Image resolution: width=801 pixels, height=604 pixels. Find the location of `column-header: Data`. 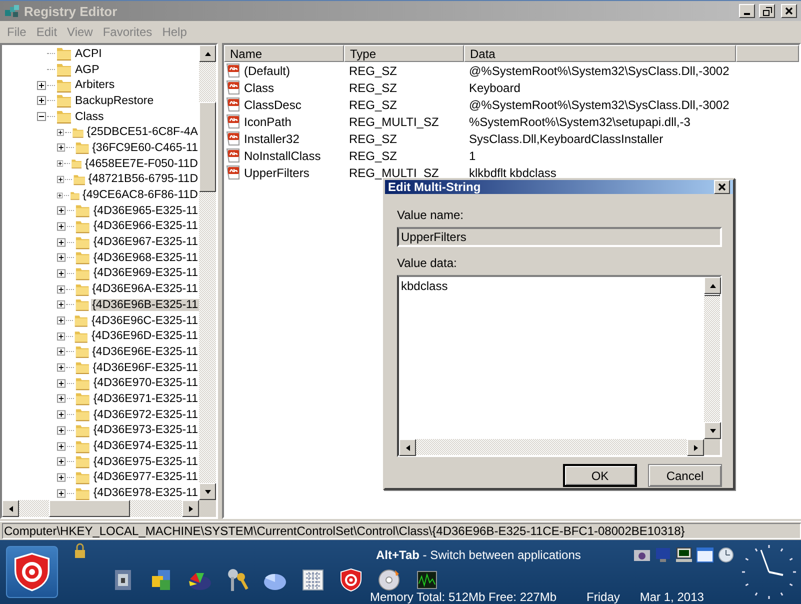

column-header: Data is located at coordinates (600, 53).